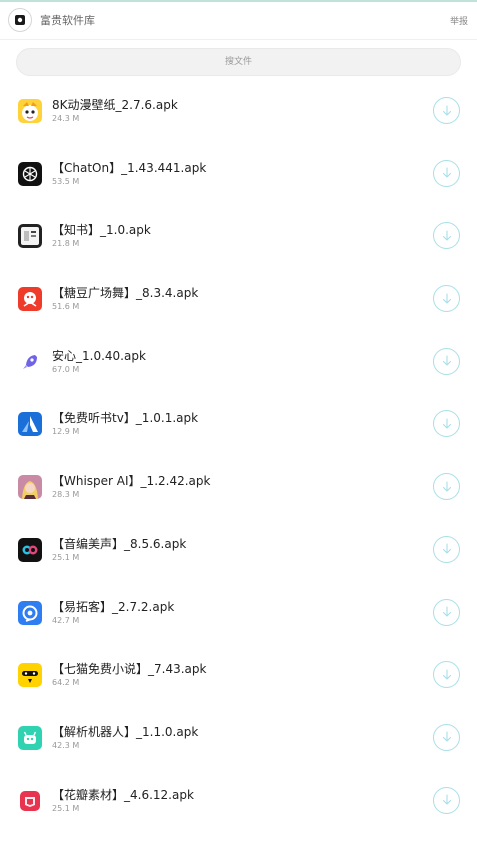 Image resolution: width=477 pixels, height=848 pixels. I want to click on rocket-icon, so click(30, 361).